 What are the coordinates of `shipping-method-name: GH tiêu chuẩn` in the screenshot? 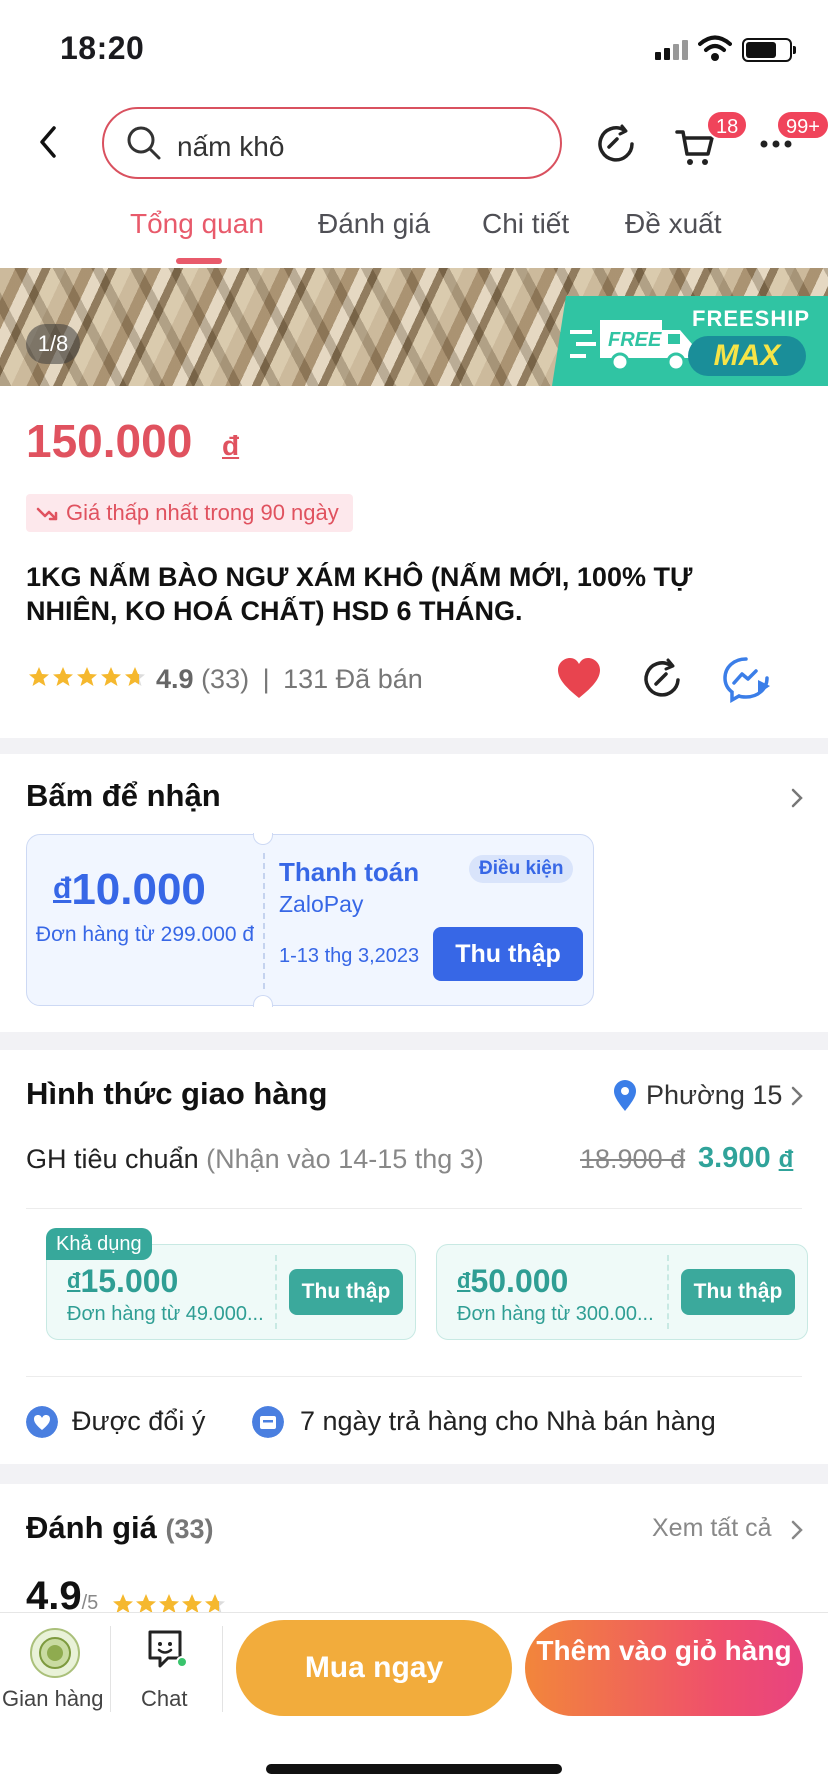 It's located at (112, 1159).